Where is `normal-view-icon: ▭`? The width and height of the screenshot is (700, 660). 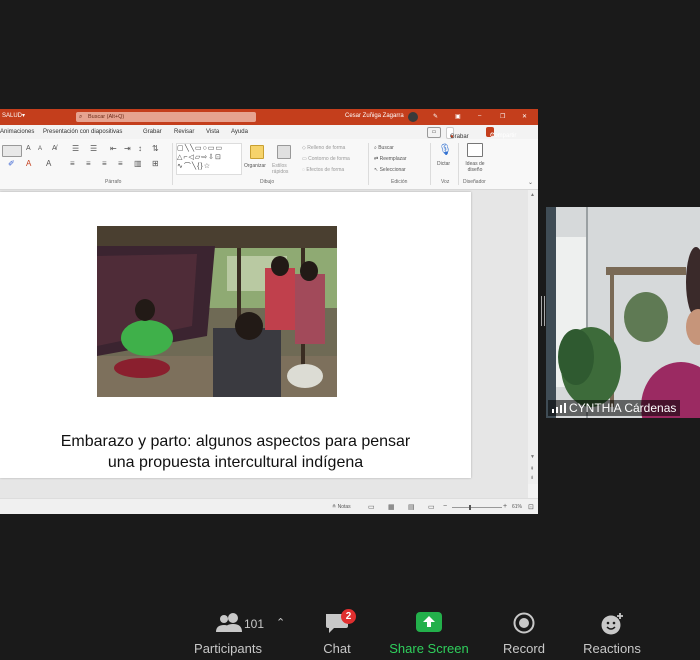 normal-view-icon: ▭ is located at coordinates (371, 507).